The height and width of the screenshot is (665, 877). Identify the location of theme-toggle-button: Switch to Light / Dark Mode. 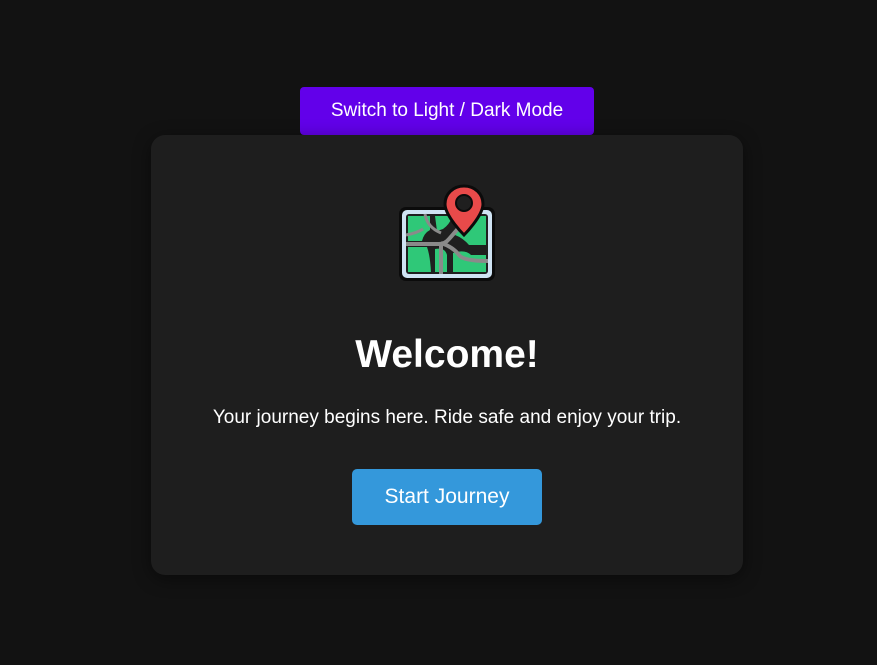
(447, 111).